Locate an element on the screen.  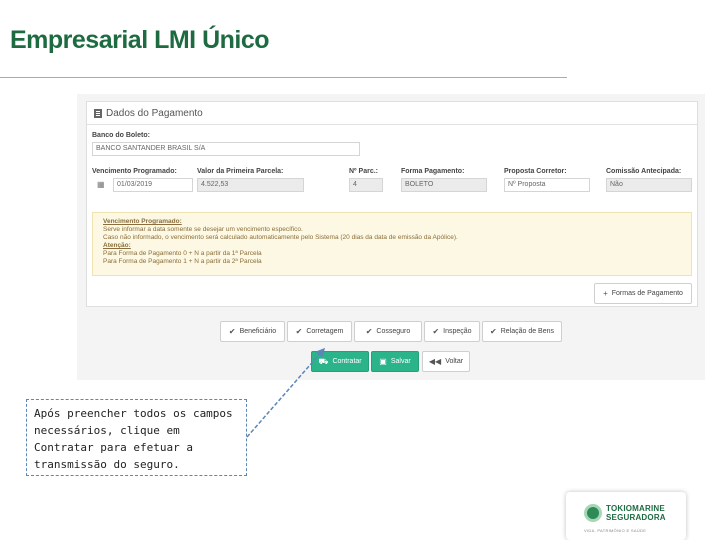
logo-mark-icon is located at coordinates (593, 513).